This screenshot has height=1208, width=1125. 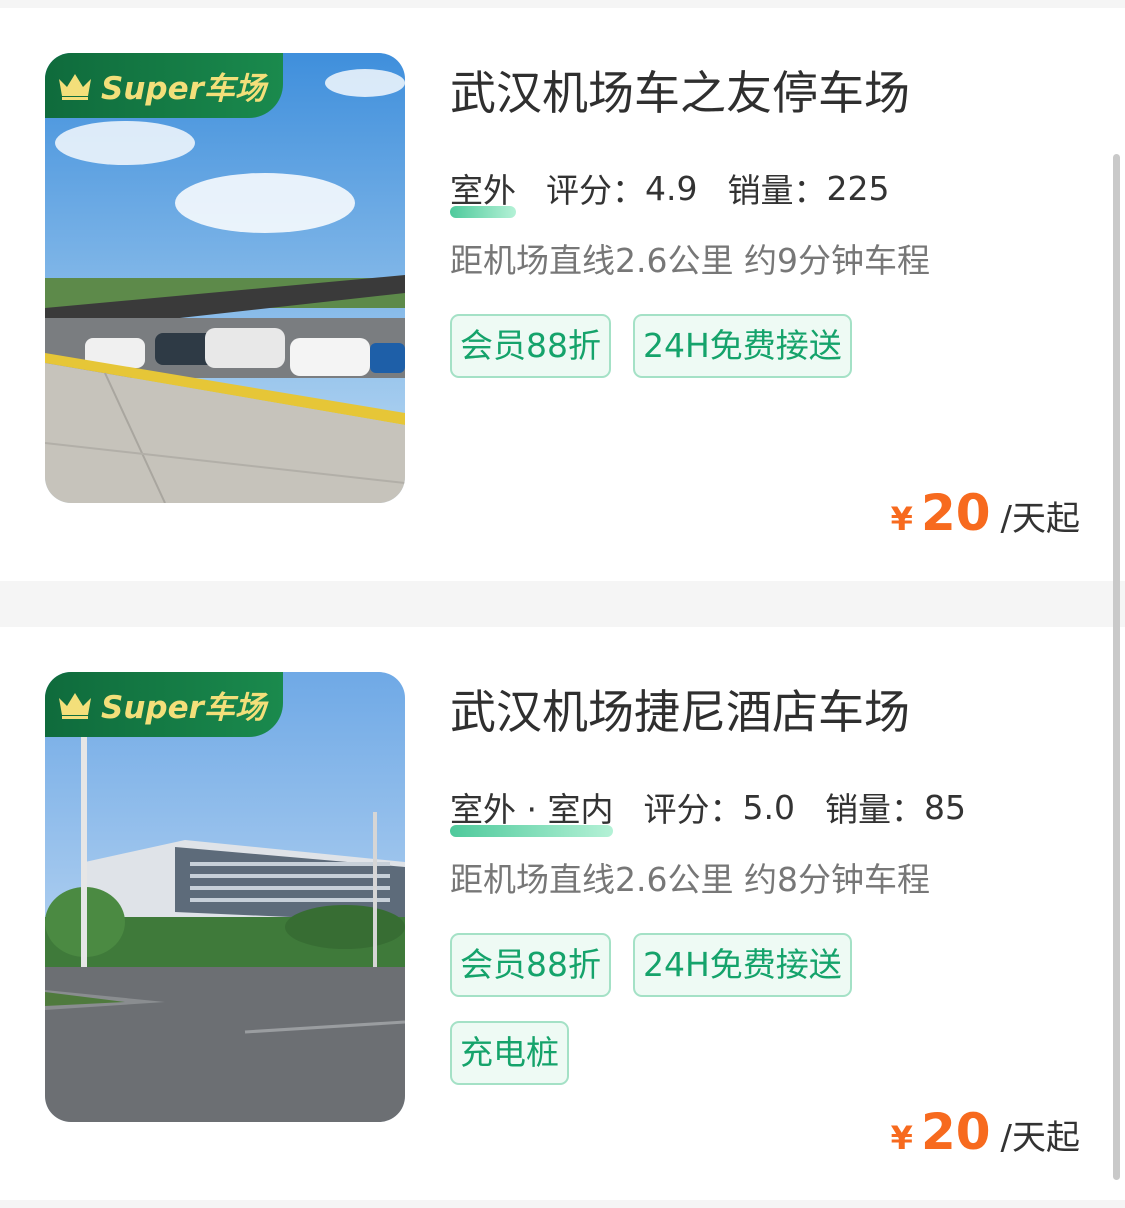 What do you see at coordinates (671, 188) in the screenshot?
I see `rating-value: 4.9` at bounding box center [671, 188].